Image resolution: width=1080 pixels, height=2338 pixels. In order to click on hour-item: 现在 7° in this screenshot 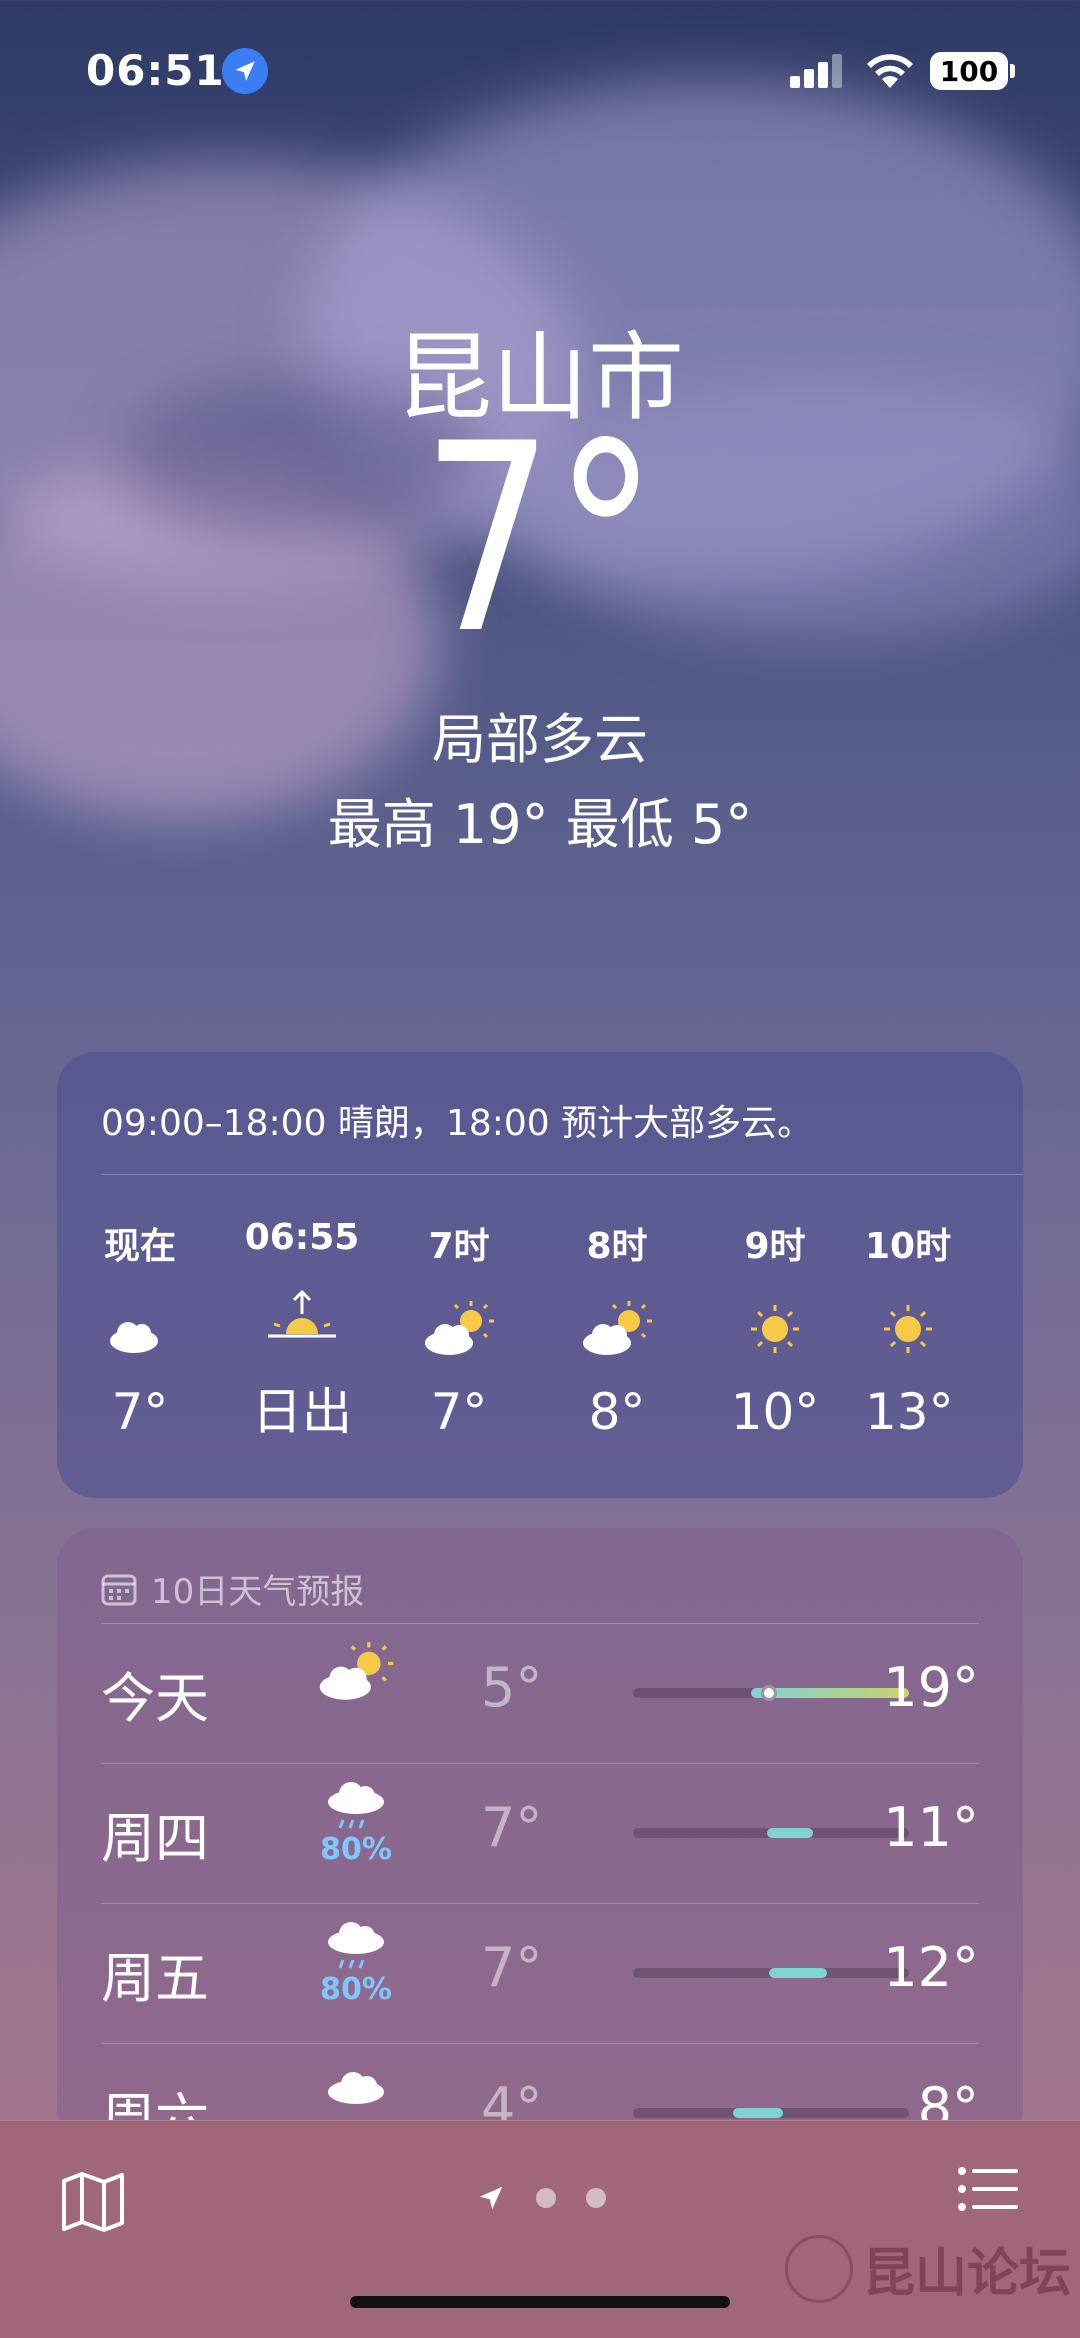, I will do `click(140, 1329)`.